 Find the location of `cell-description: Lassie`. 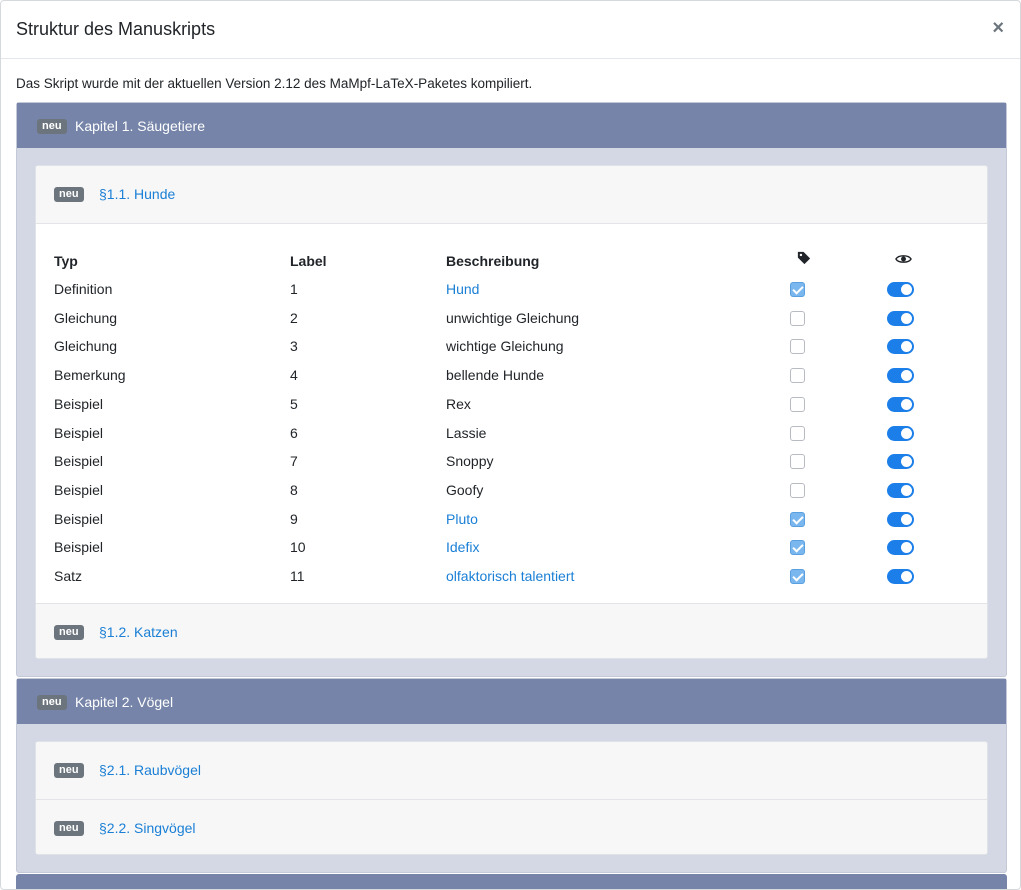

cell-description: Lassie is located at coordinates (466, 432).